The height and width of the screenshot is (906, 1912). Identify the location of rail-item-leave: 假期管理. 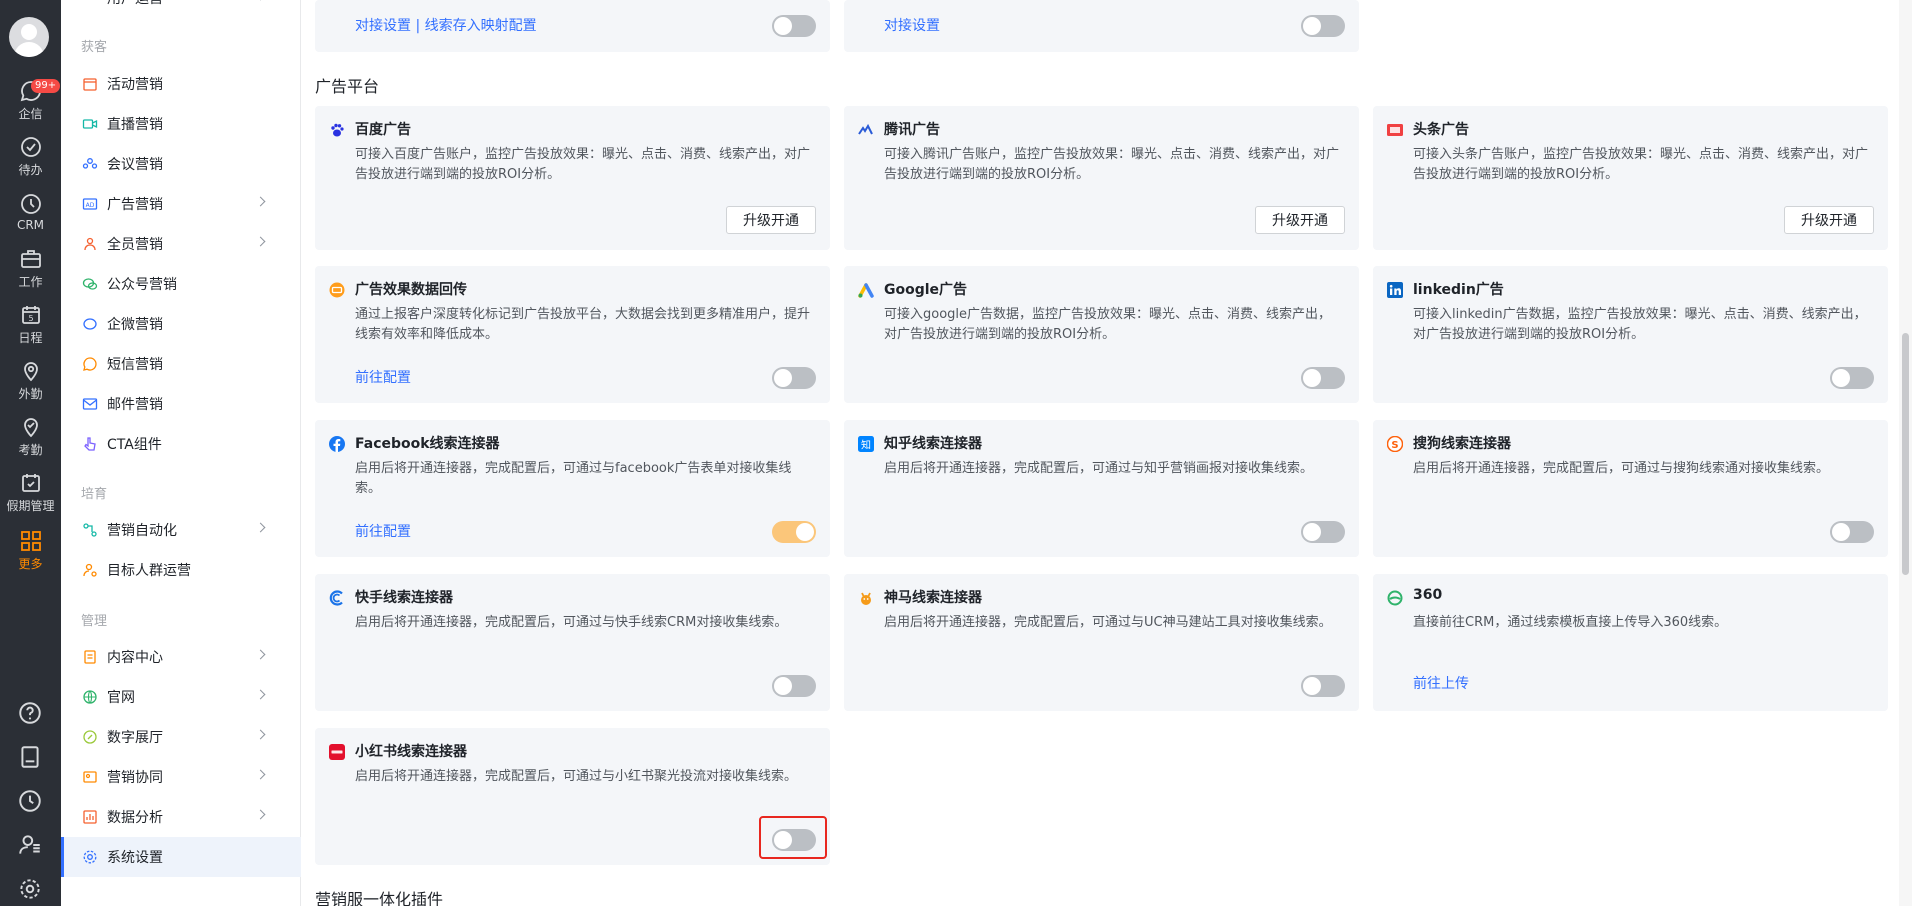
(30, 492).